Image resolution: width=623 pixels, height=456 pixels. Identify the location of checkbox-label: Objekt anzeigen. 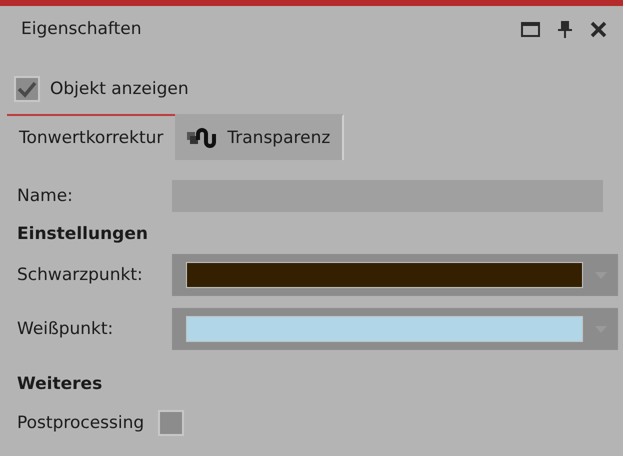
(119, 89).